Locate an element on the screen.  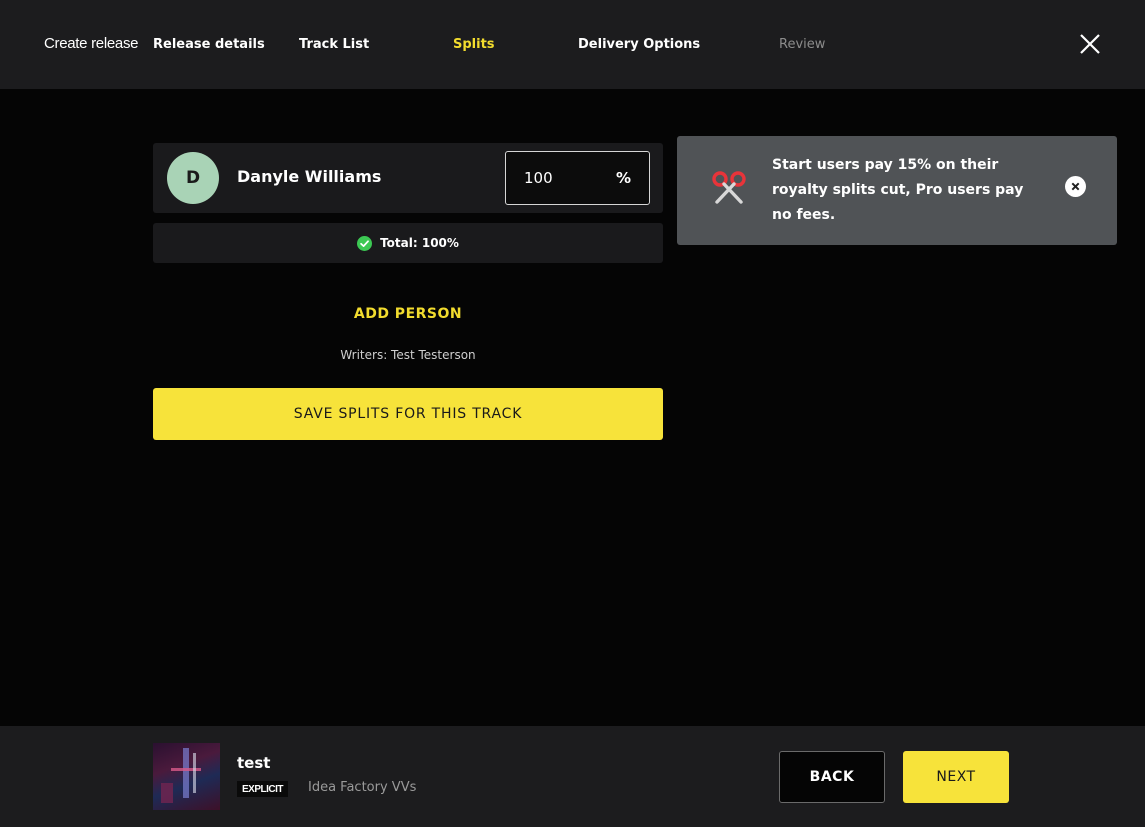
step-track-list: Track List is located at coordinates (334, 44).